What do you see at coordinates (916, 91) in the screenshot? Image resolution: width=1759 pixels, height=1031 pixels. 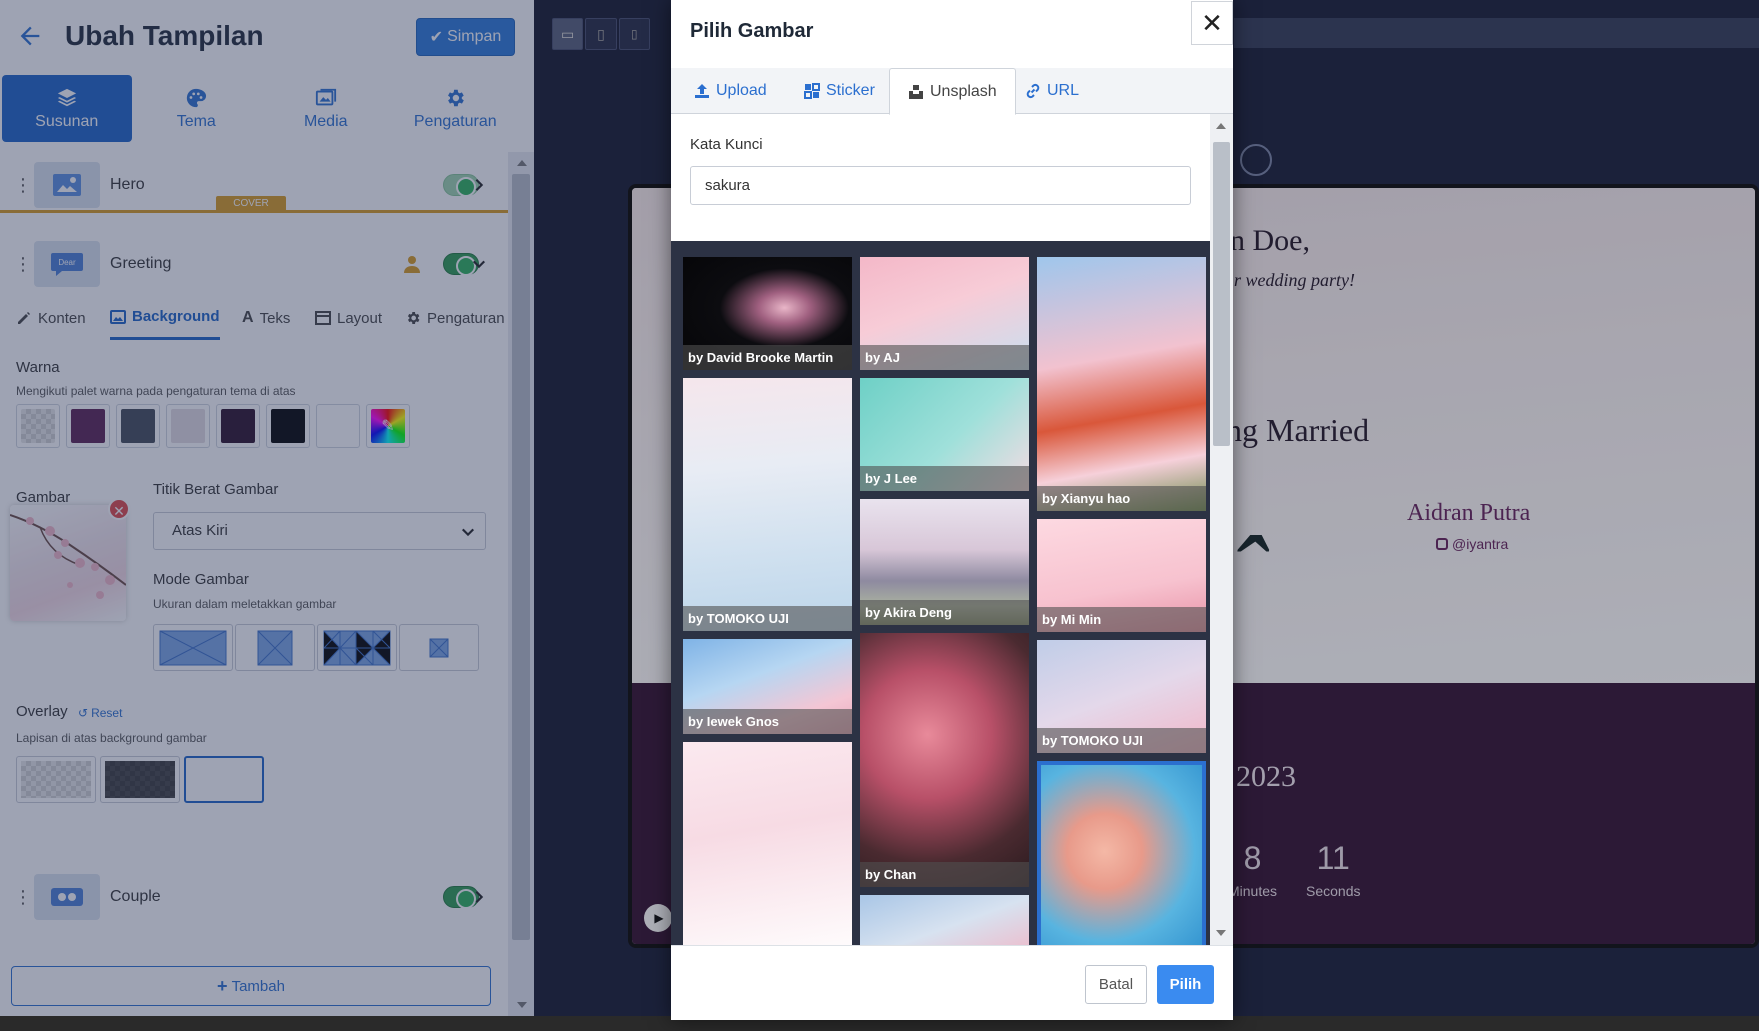 I see `unsplash-icon` at bounding box center [916, 91].